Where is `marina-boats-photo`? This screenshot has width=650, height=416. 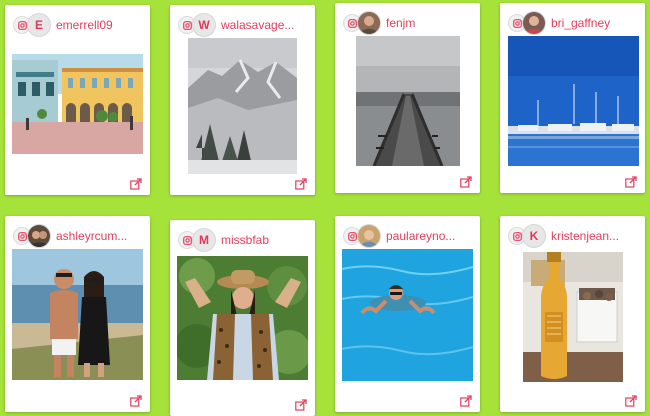
marina-boats-photo is located at coordinates (573, 101).